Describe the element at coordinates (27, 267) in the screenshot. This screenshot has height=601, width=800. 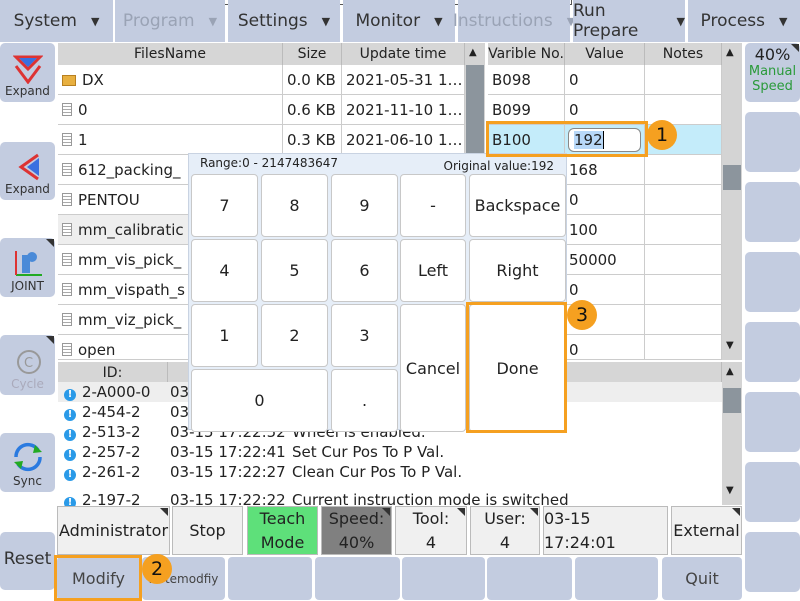
I see `joint-button: JOINT` at that location.